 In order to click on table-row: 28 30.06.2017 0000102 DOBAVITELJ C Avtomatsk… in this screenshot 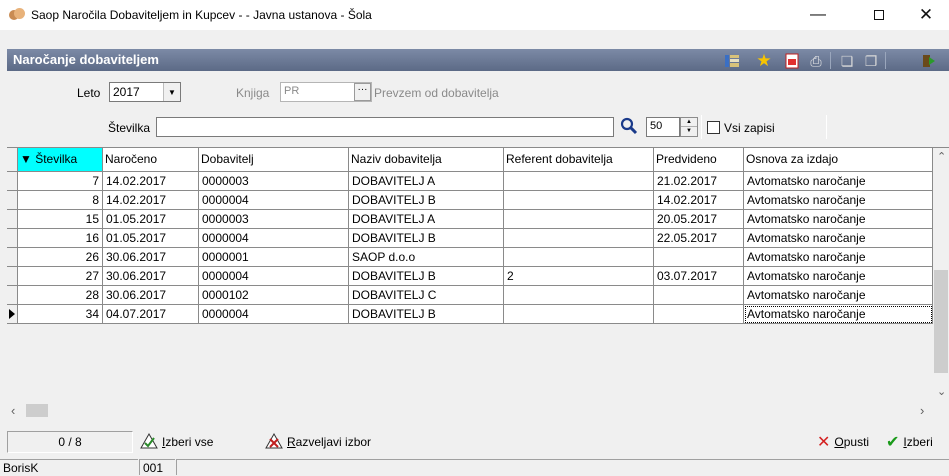, I will do `click(470, 295)`.